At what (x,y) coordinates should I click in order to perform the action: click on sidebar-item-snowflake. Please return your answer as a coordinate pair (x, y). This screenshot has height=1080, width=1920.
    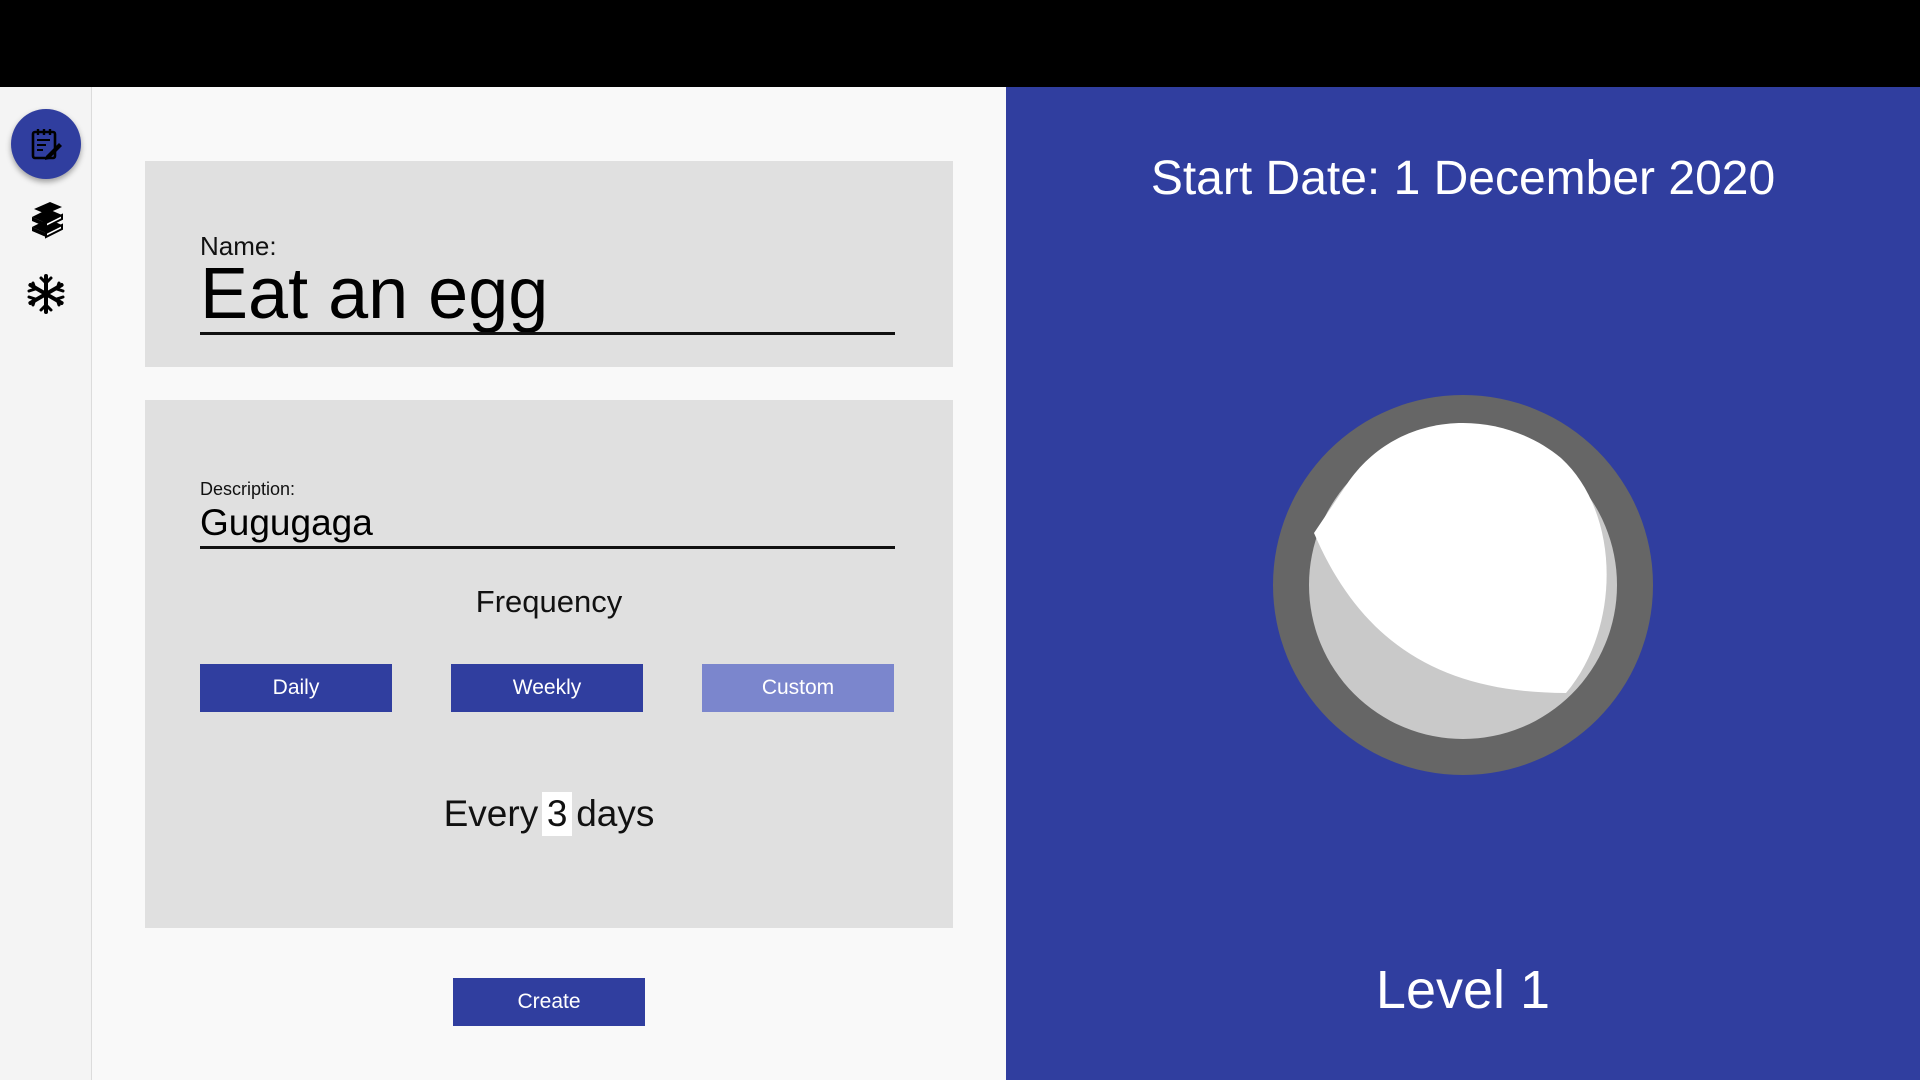
    Looking at the image, I should click on (46, 294).